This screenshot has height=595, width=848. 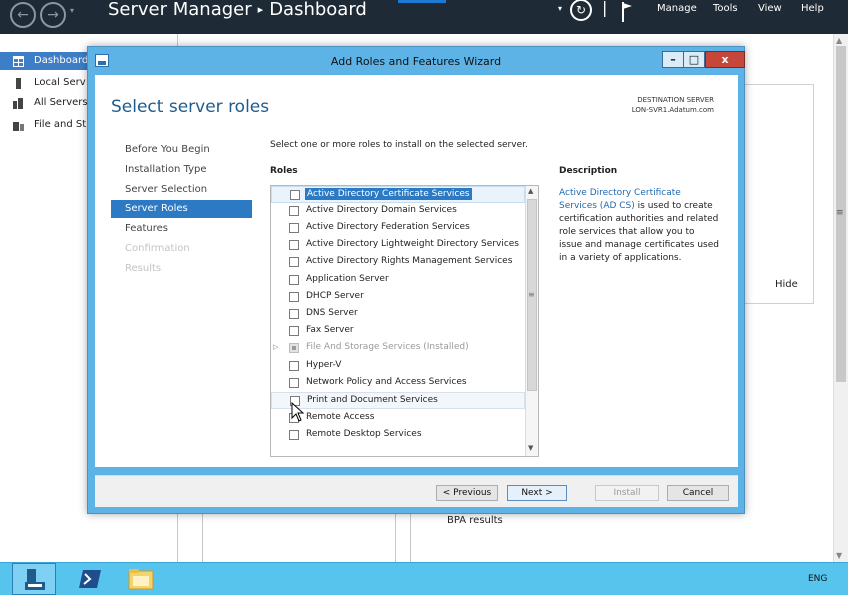 I want to click on dropdown-arrow-icon: ▾, so click(x=560, y=8).